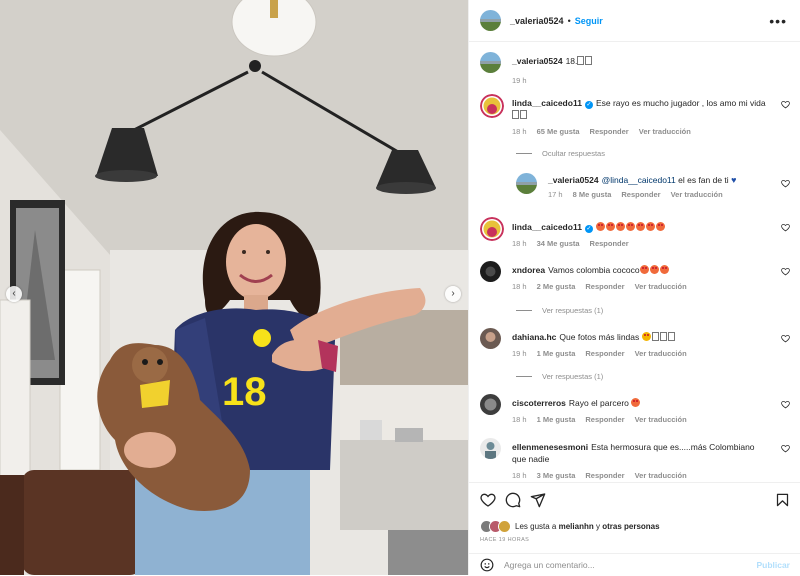 The image size is (800, 576). Describe the element at coordinates (598, 403) in the screenshot. I see `comment-text: Rayo el parcero` at that location.